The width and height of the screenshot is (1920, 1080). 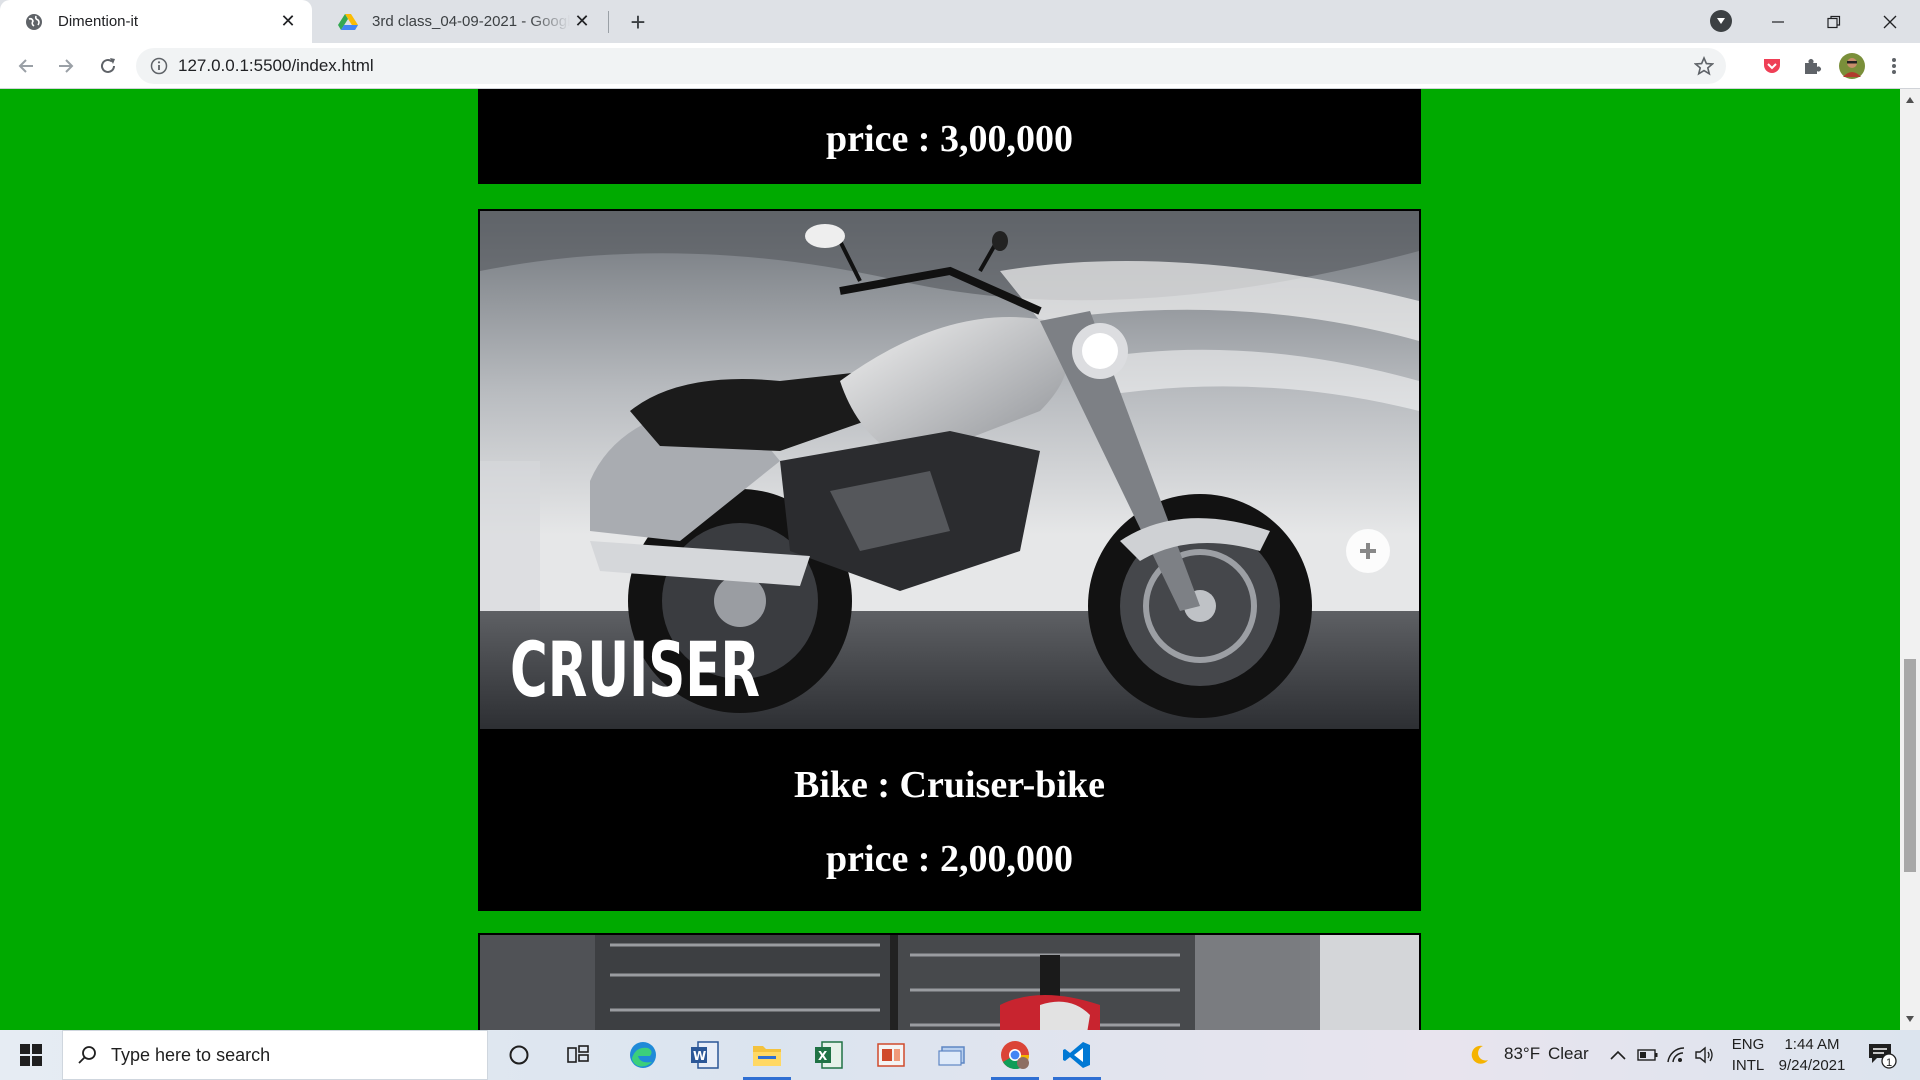 What do you see at coordinates (1704, 1055) in the screenshot?
I see `volume-icon` at bounding box center [1704, 1055].